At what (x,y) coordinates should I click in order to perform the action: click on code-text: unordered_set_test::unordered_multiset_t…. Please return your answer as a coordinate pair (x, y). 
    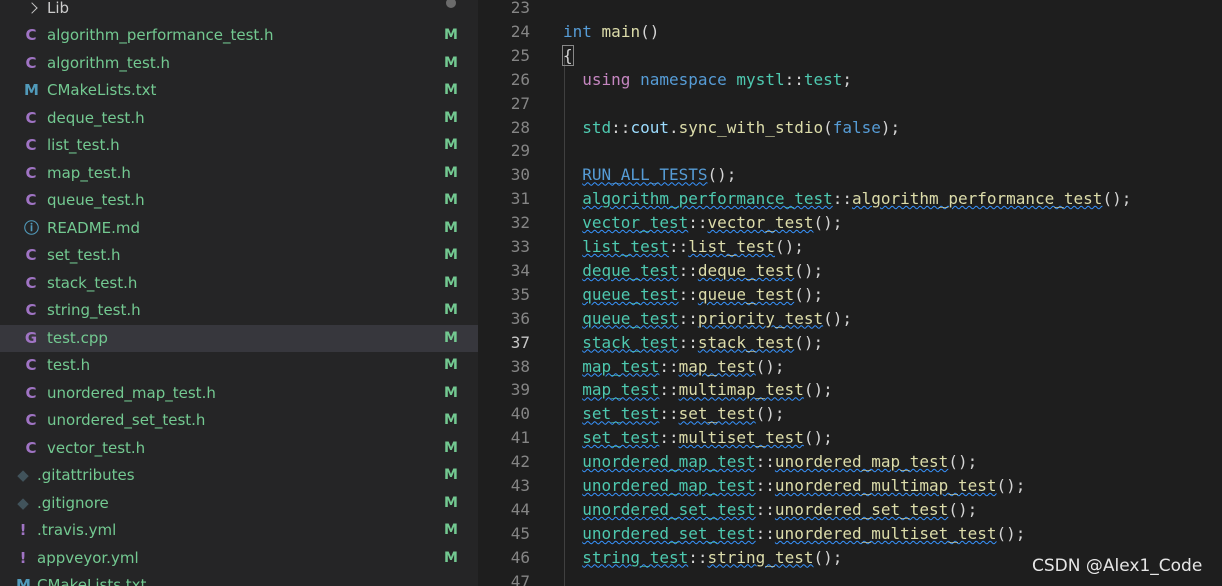
    Looking at the image, I should click on (794, 534).